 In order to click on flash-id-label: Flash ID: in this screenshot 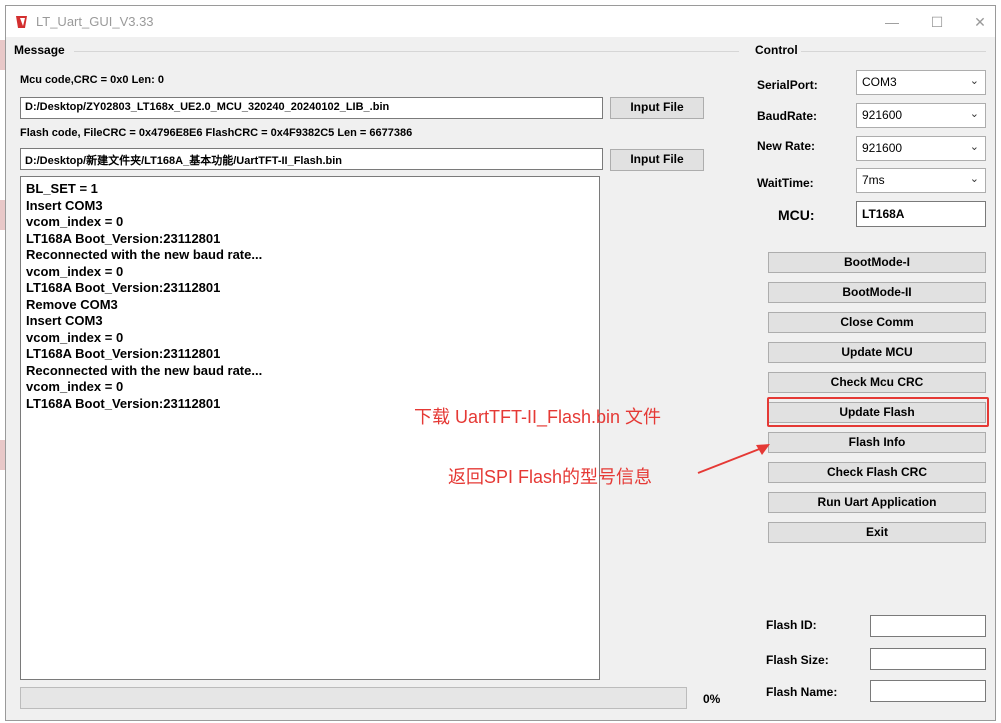, I will do `click(791, 625)`.